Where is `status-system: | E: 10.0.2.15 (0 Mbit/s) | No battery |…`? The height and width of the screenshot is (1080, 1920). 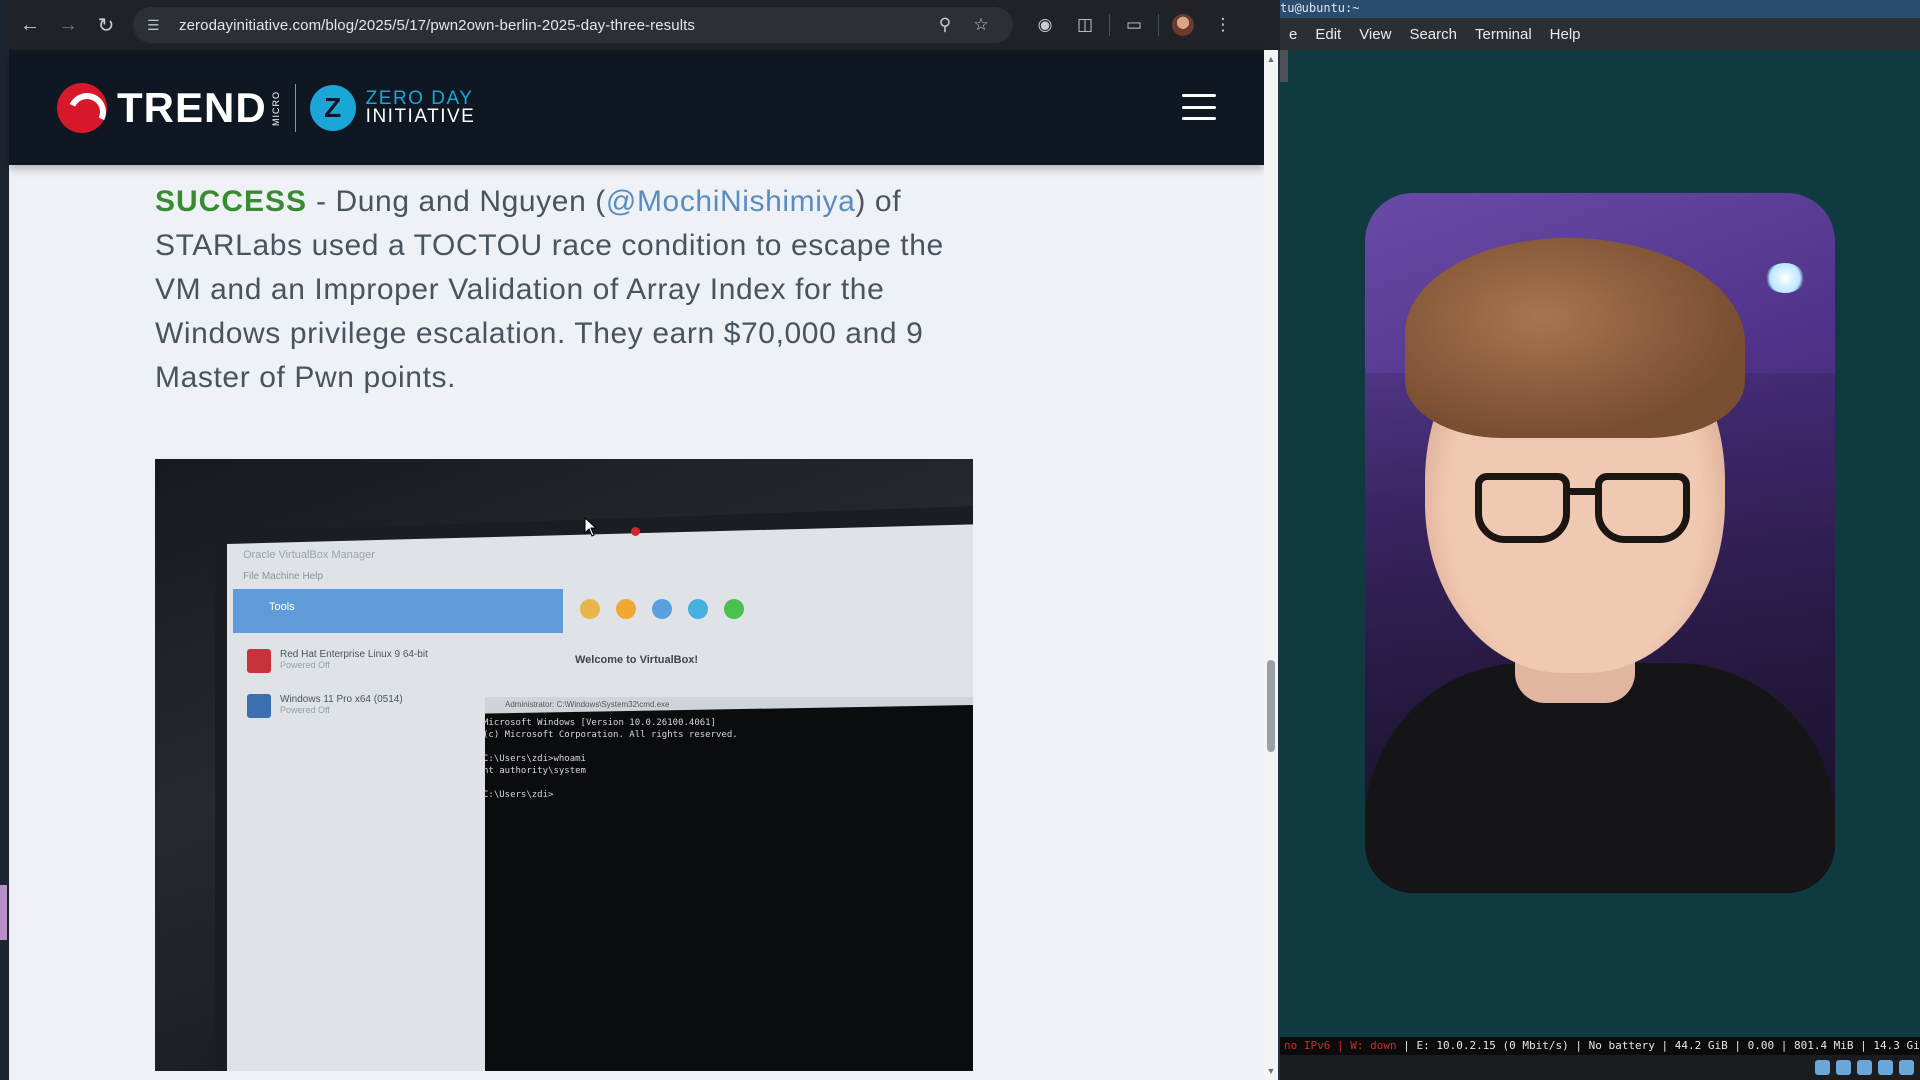 status-system: | E: 10.0.2.15 (0 Mbit/s) | No battery |… is located at coordinates (1658, 1045).